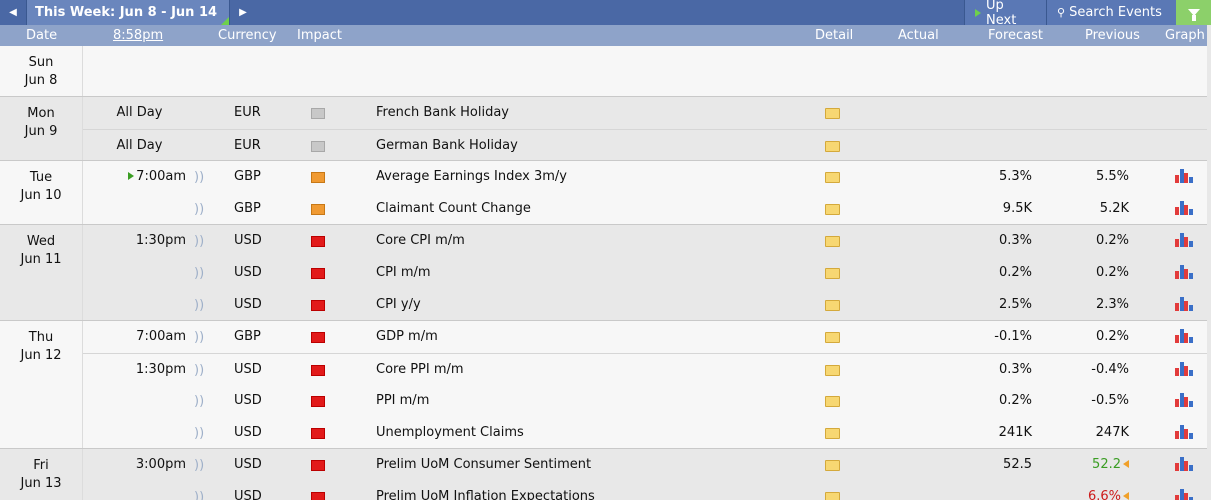 The height and width of the screenshot is (500, 1211). What do you see at coordinates (398, 304) in the screenshot?
I see `event-name: CPI y/y` at bounding box center [398, 304].